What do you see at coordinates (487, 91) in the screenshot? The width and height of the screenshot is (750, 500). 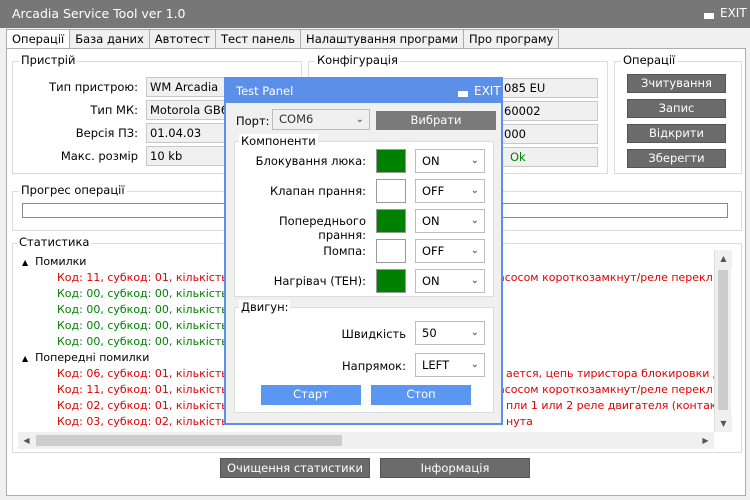 I see `test-panel-exit-label: EXIT` at bounding box center [487, 91].